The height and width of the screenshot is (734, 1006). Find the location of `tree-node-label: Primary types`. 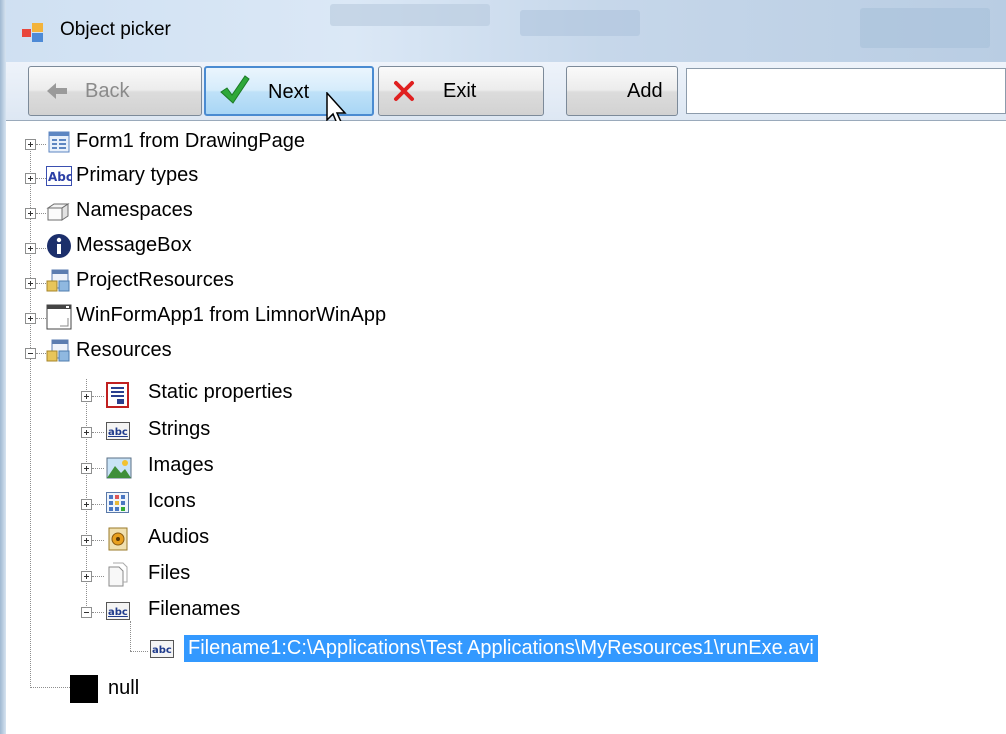

tree-node-label: Primary types is located at coordinates (137, 175).